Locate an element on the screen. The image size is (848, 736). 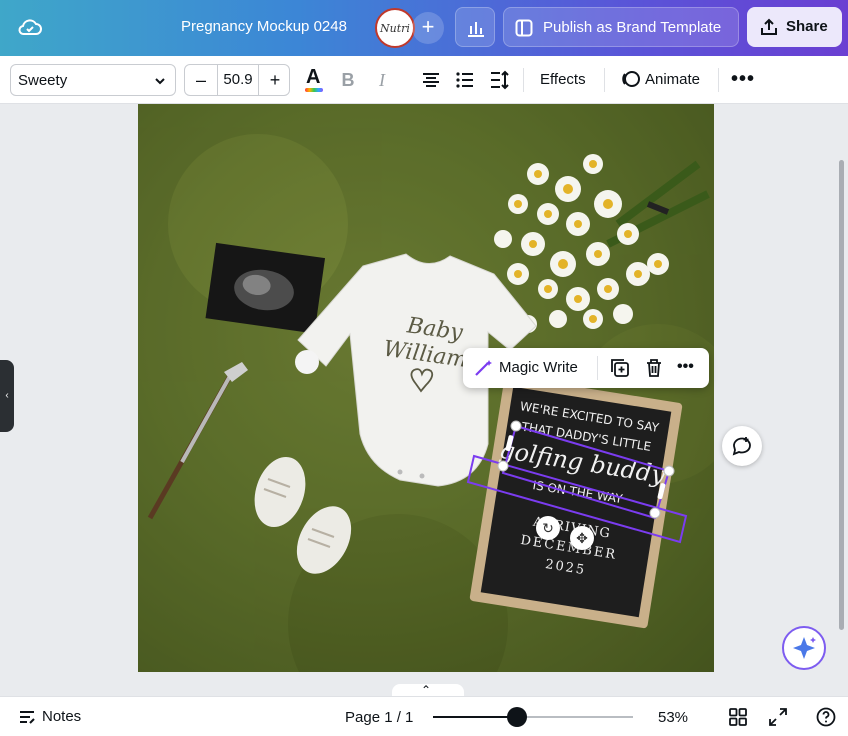
italic-button: I is located at coordinates (382, 80).